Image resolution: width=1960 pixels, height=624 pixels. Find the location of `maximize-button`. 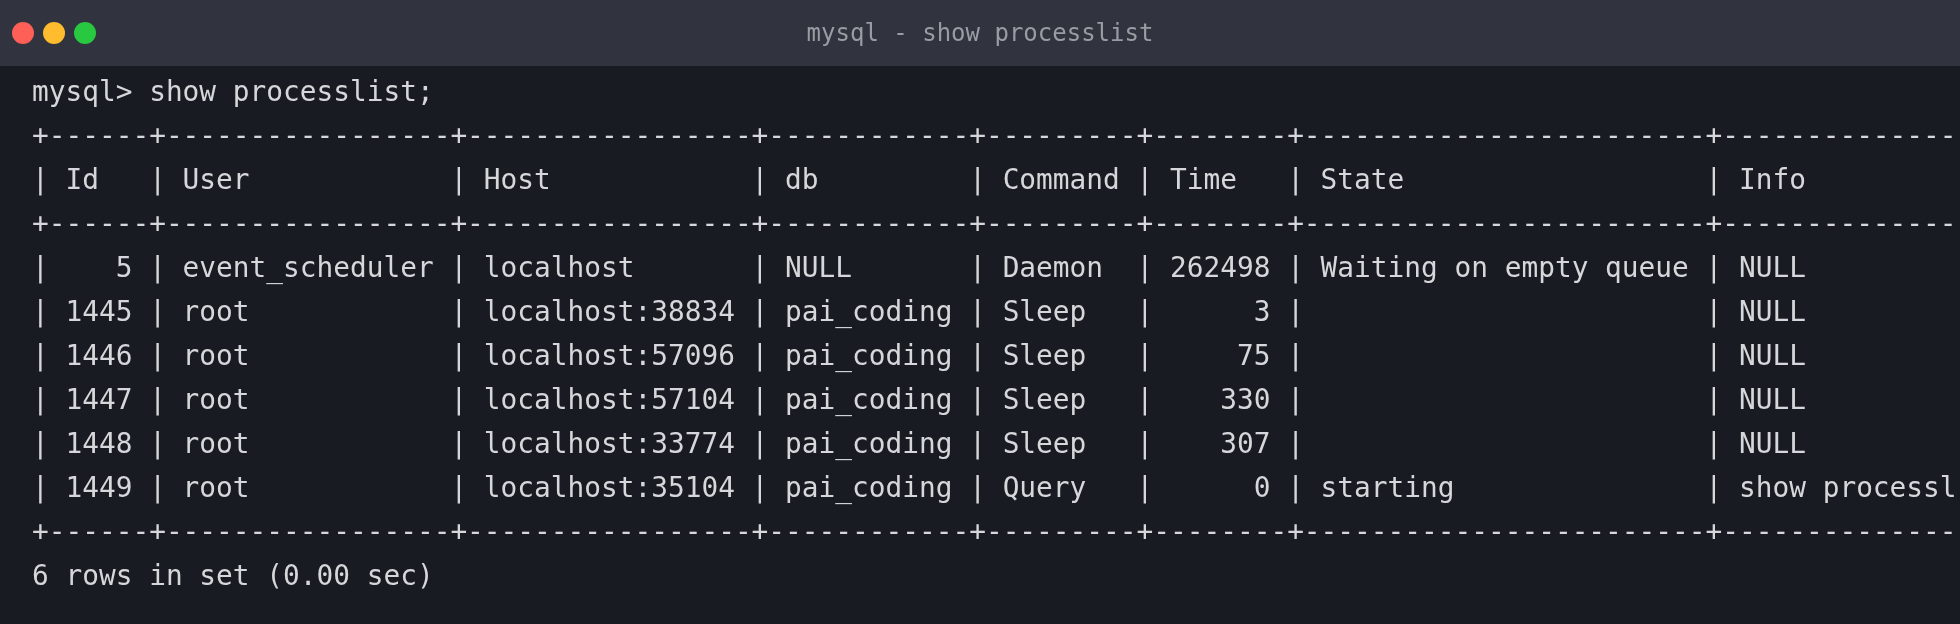

maximize-button is located at coordinates (85, 33).